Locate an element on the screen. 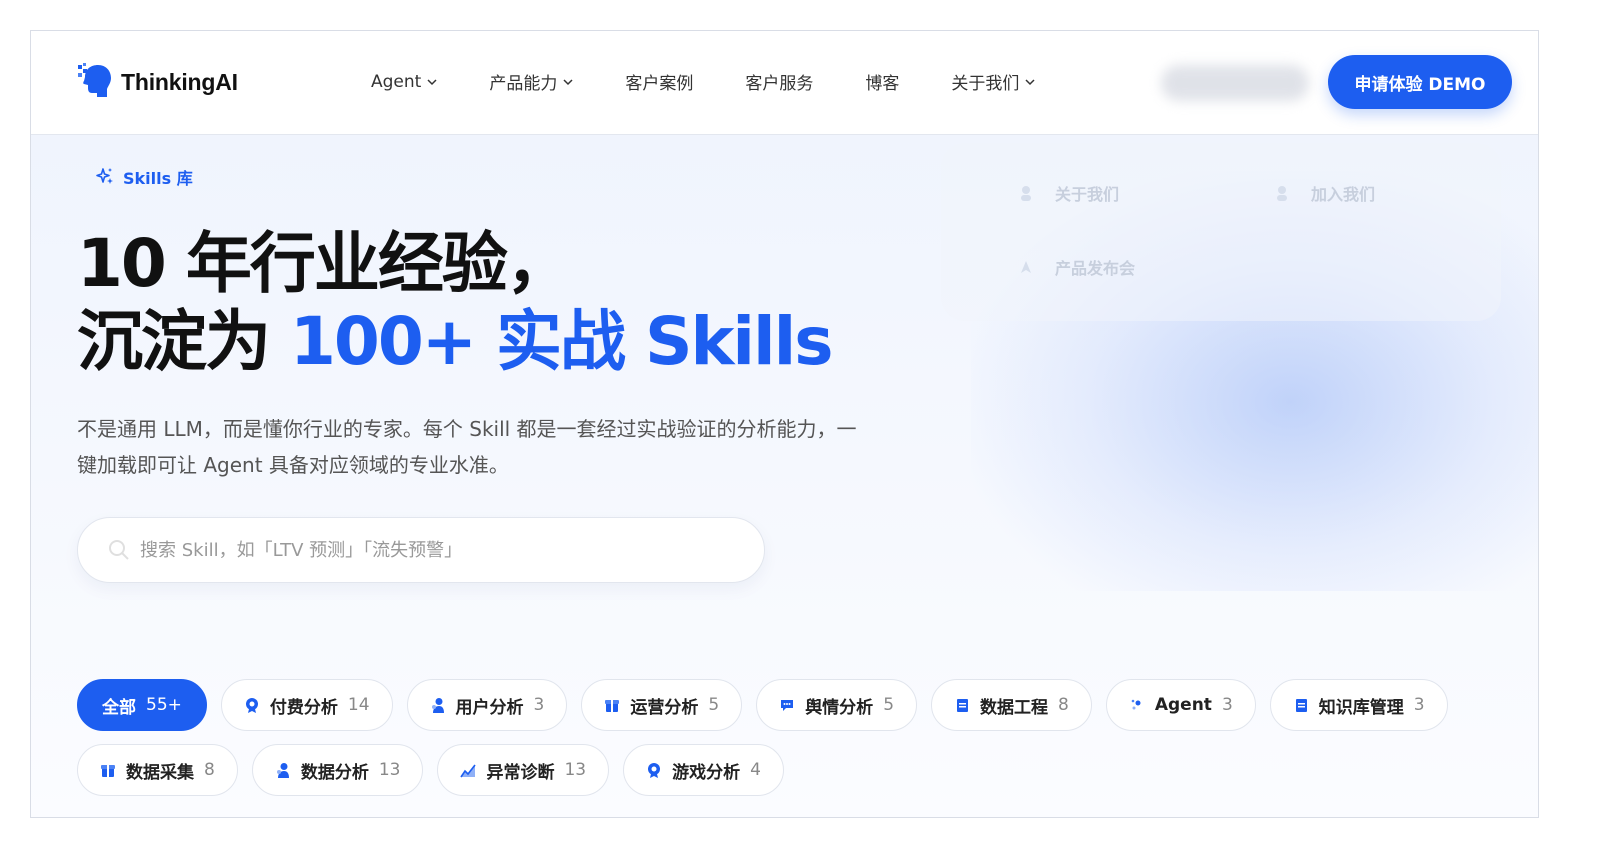  skill-search-box is located at coordinates (421, 550).